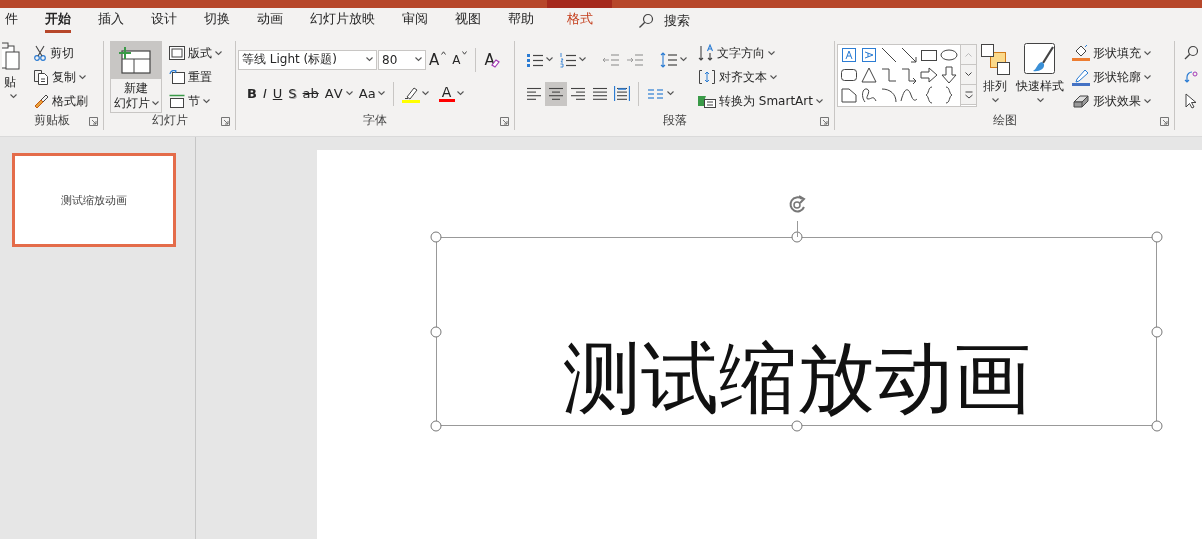 This screenshot has height=539, width=1202. Describe the element at coordinates (371, 93) in the screenshot. I see `change-case-button: Aa` at that location.